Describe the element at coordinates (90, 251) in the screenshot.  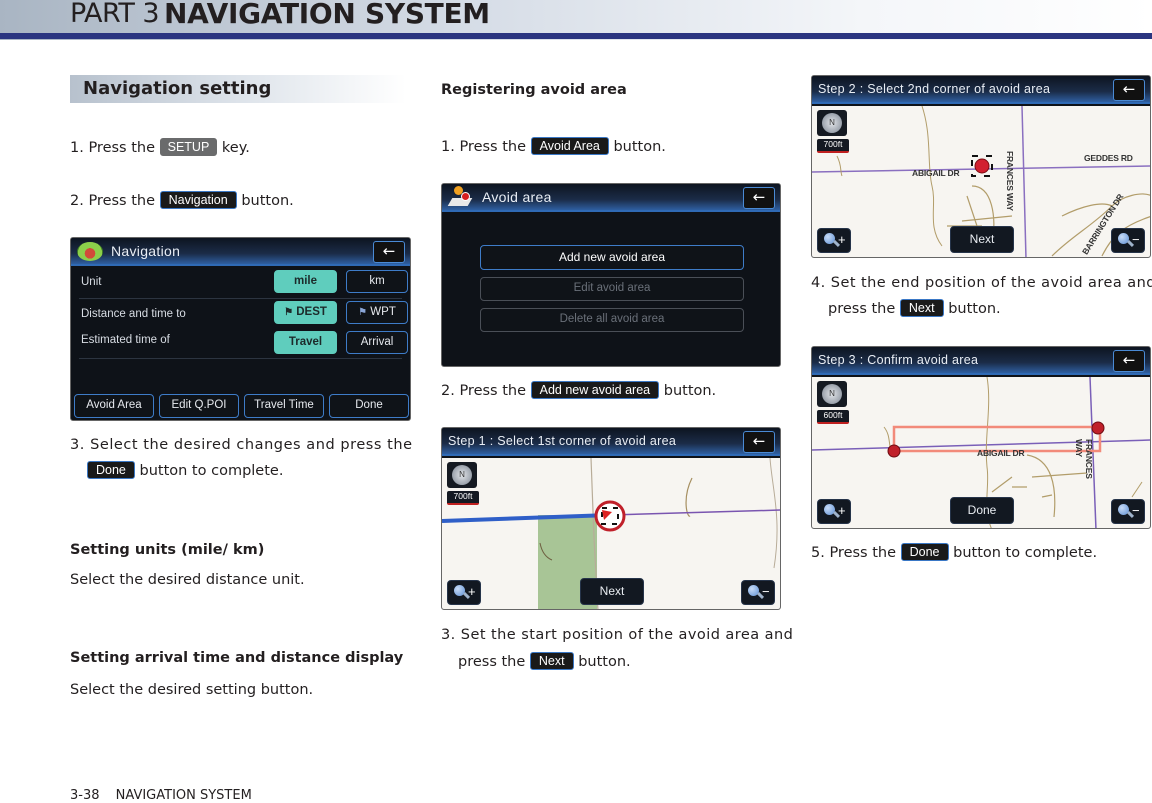
I see `navigation-app-icon` at that location.